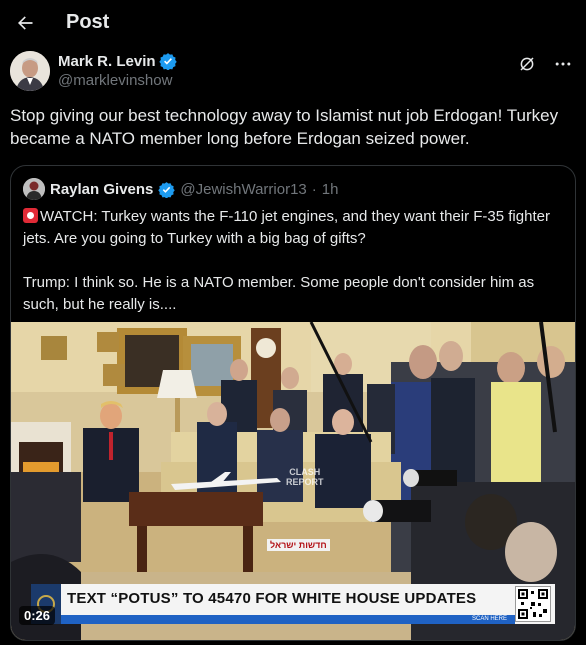  I want to click on page-title: Post, so click(88, 22).